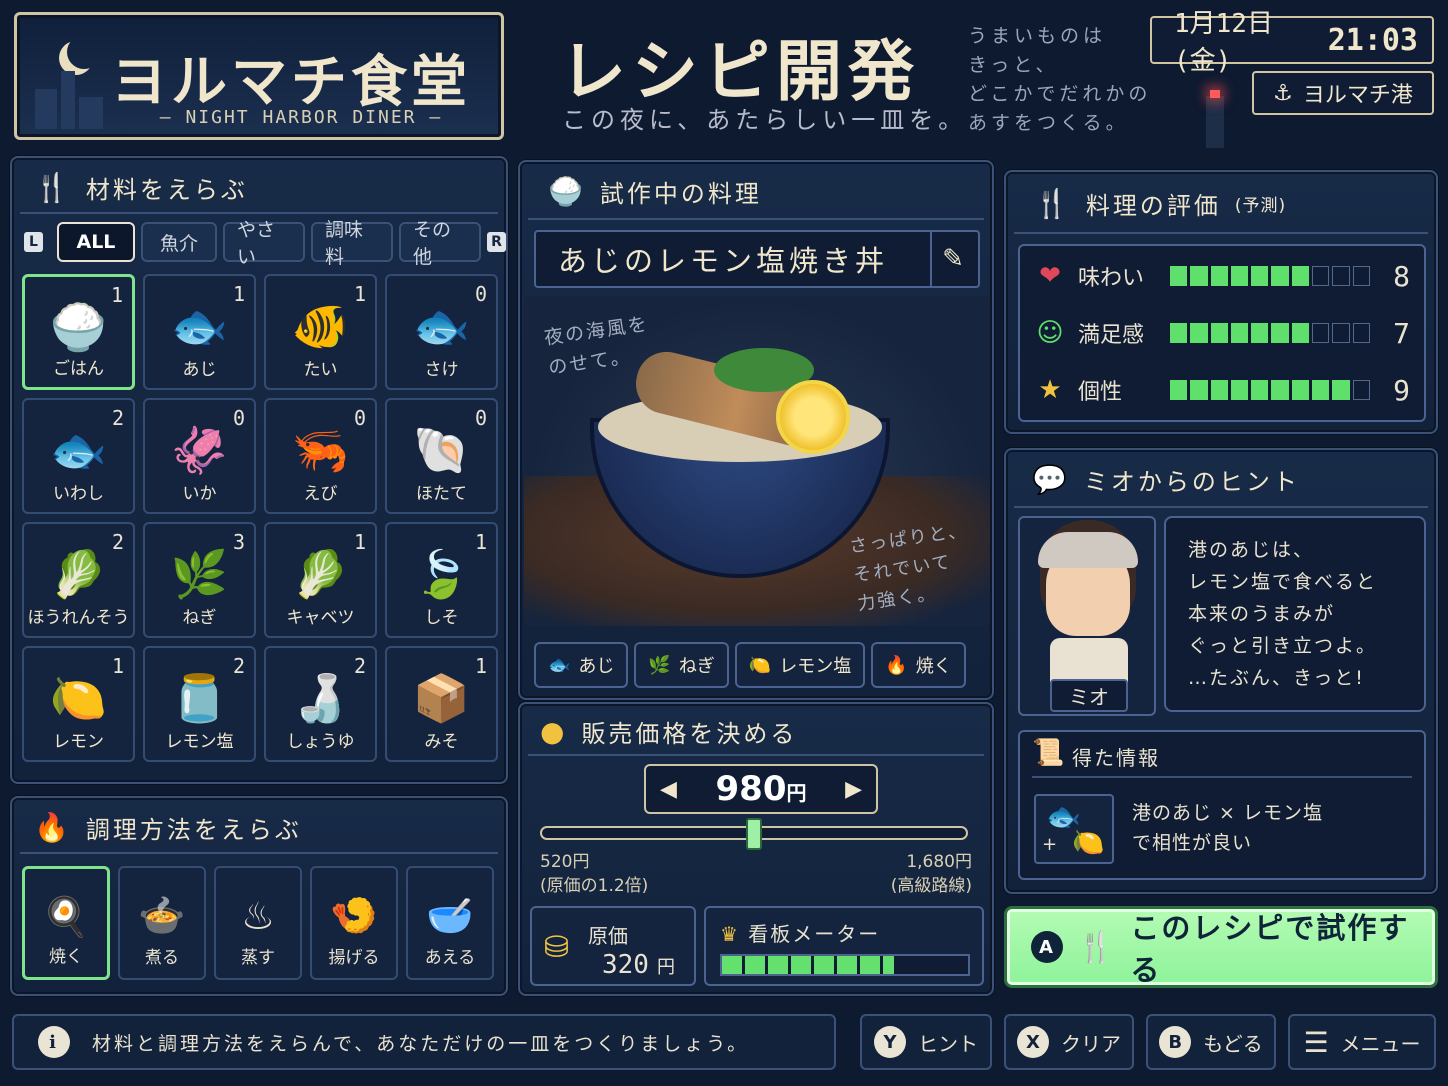  I want to click on price-title: ● 販売価格を決める, so click(668, 731).